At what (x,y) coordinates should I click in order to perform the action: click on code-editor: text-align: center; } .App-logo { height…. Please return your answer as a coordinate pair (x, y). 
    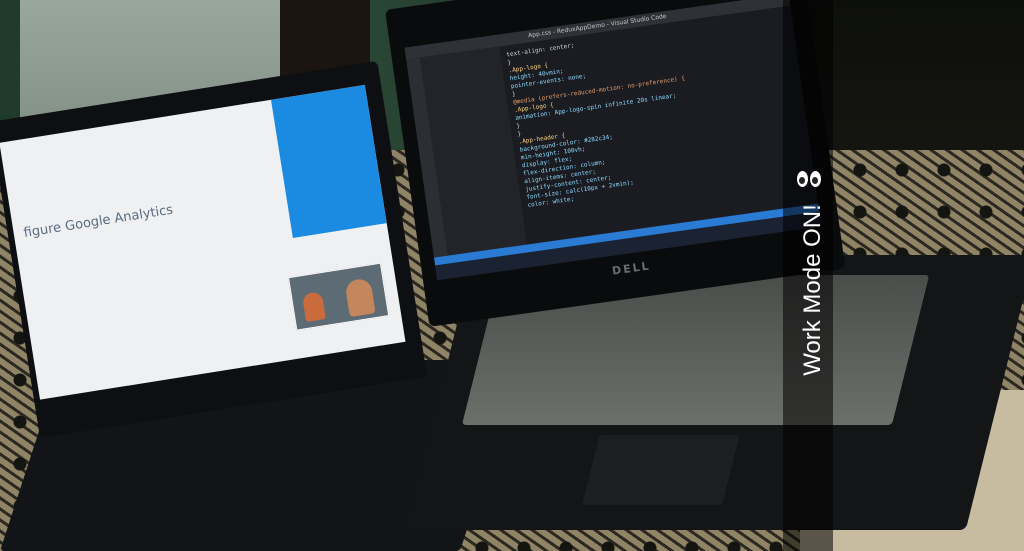
    Looking at the image, I should click on (658, 126).